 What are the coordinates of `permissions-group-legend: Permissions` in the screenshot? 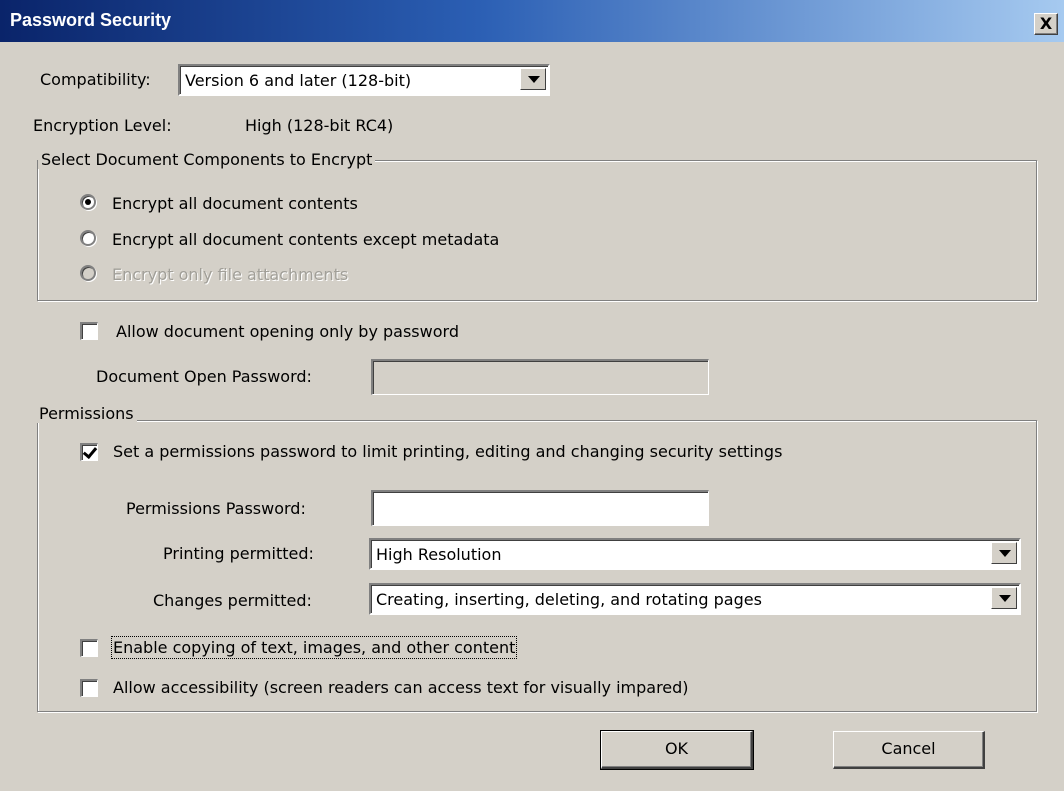 It's located at (86, 413).